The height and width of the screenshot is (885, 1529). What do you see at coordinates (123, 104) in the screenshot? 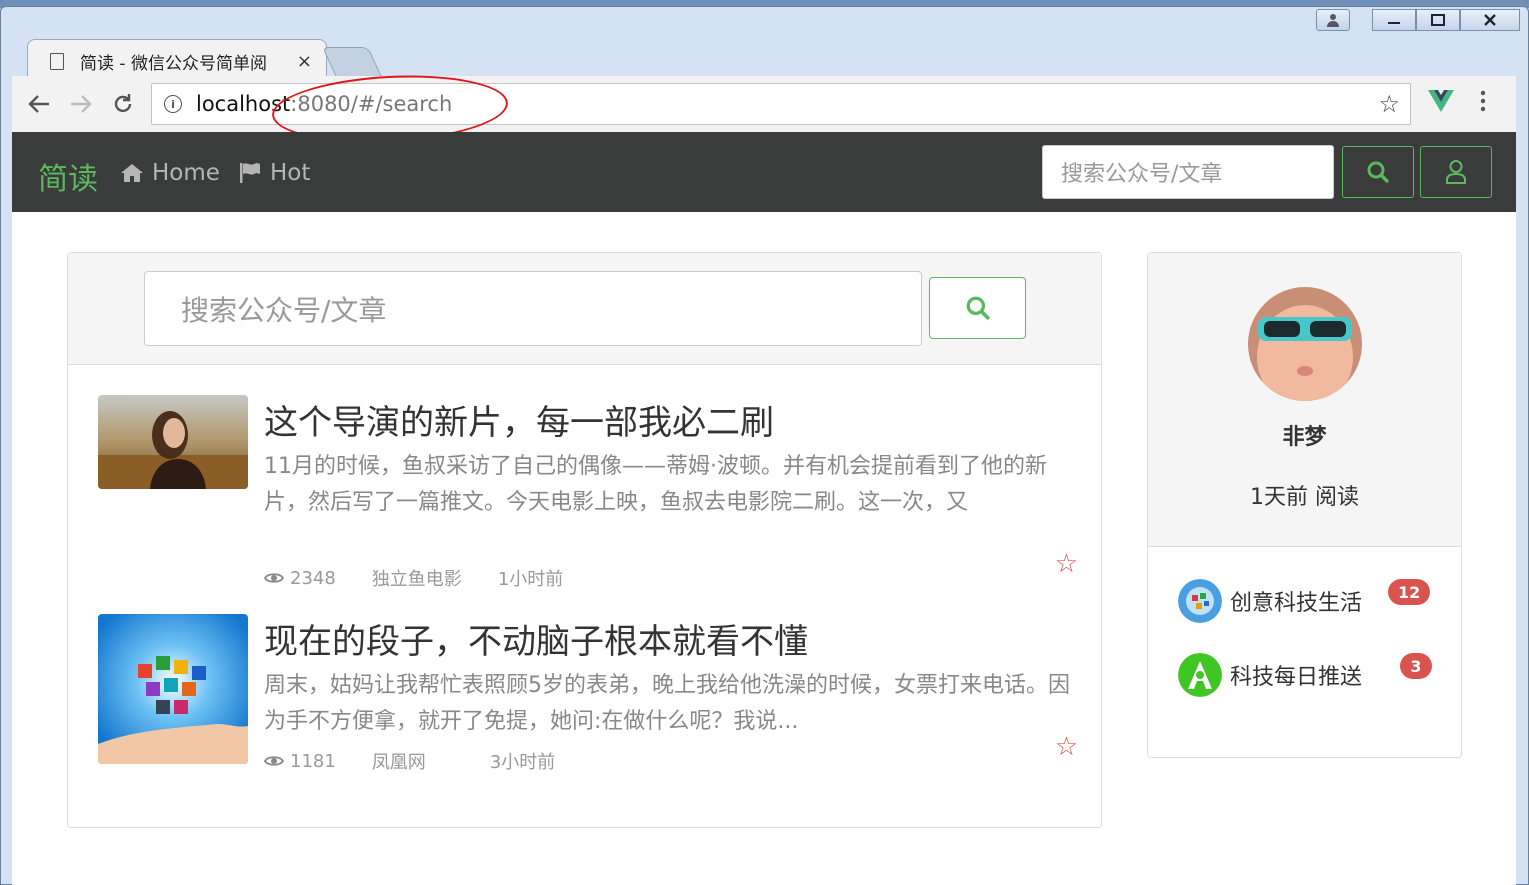
I see `reload-icon` at bounding box center [123, 104].